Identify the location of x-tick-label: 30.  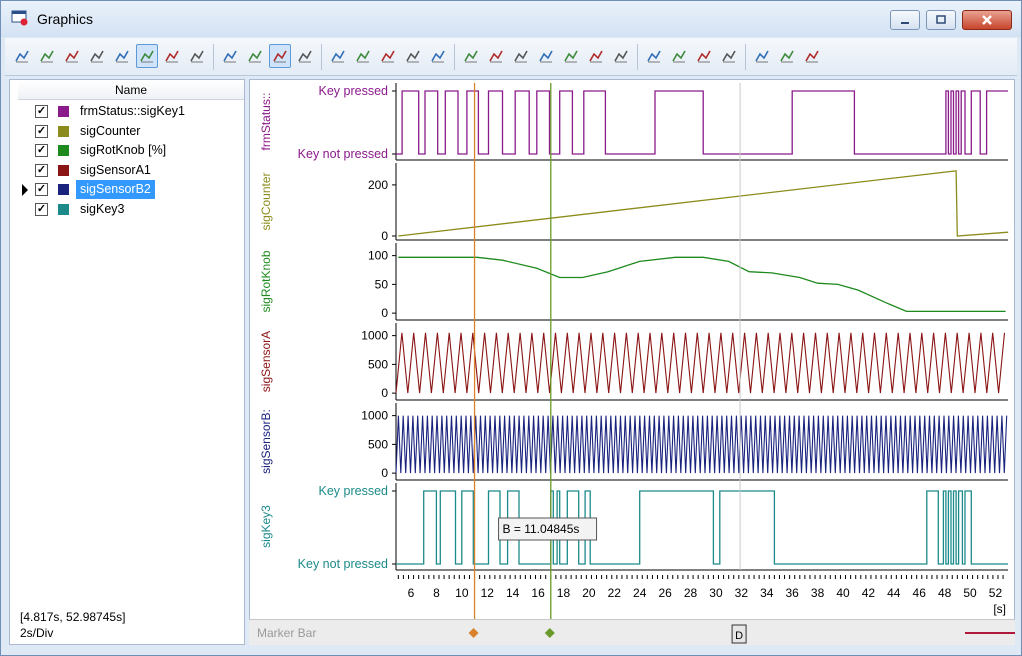
(716, 593).